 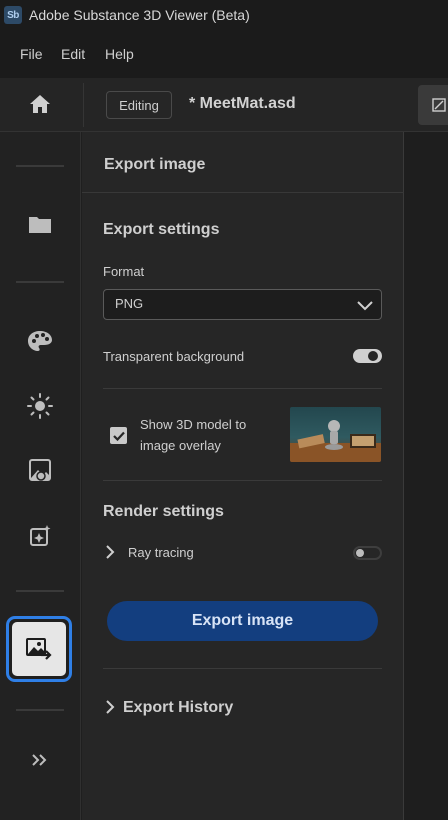 I want to click on export-image-icon, so click(x=39, y=649).